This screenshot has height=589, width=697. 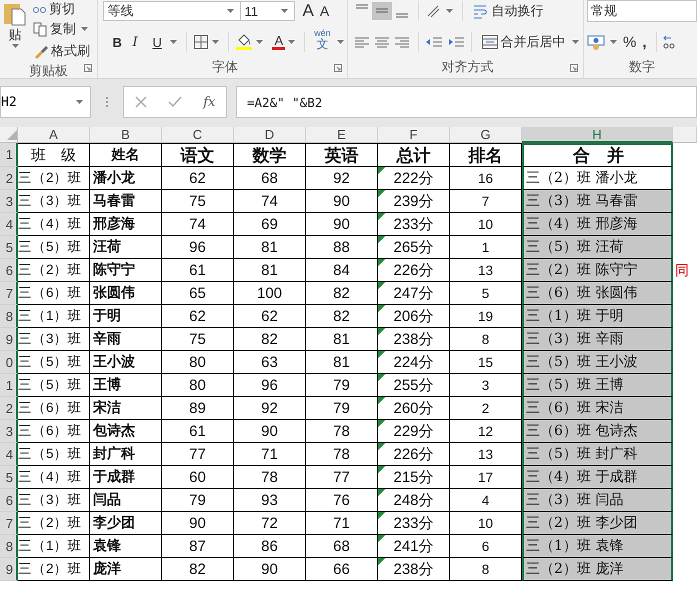 I want to click on italic-button: I, so click(x=139, y=42).